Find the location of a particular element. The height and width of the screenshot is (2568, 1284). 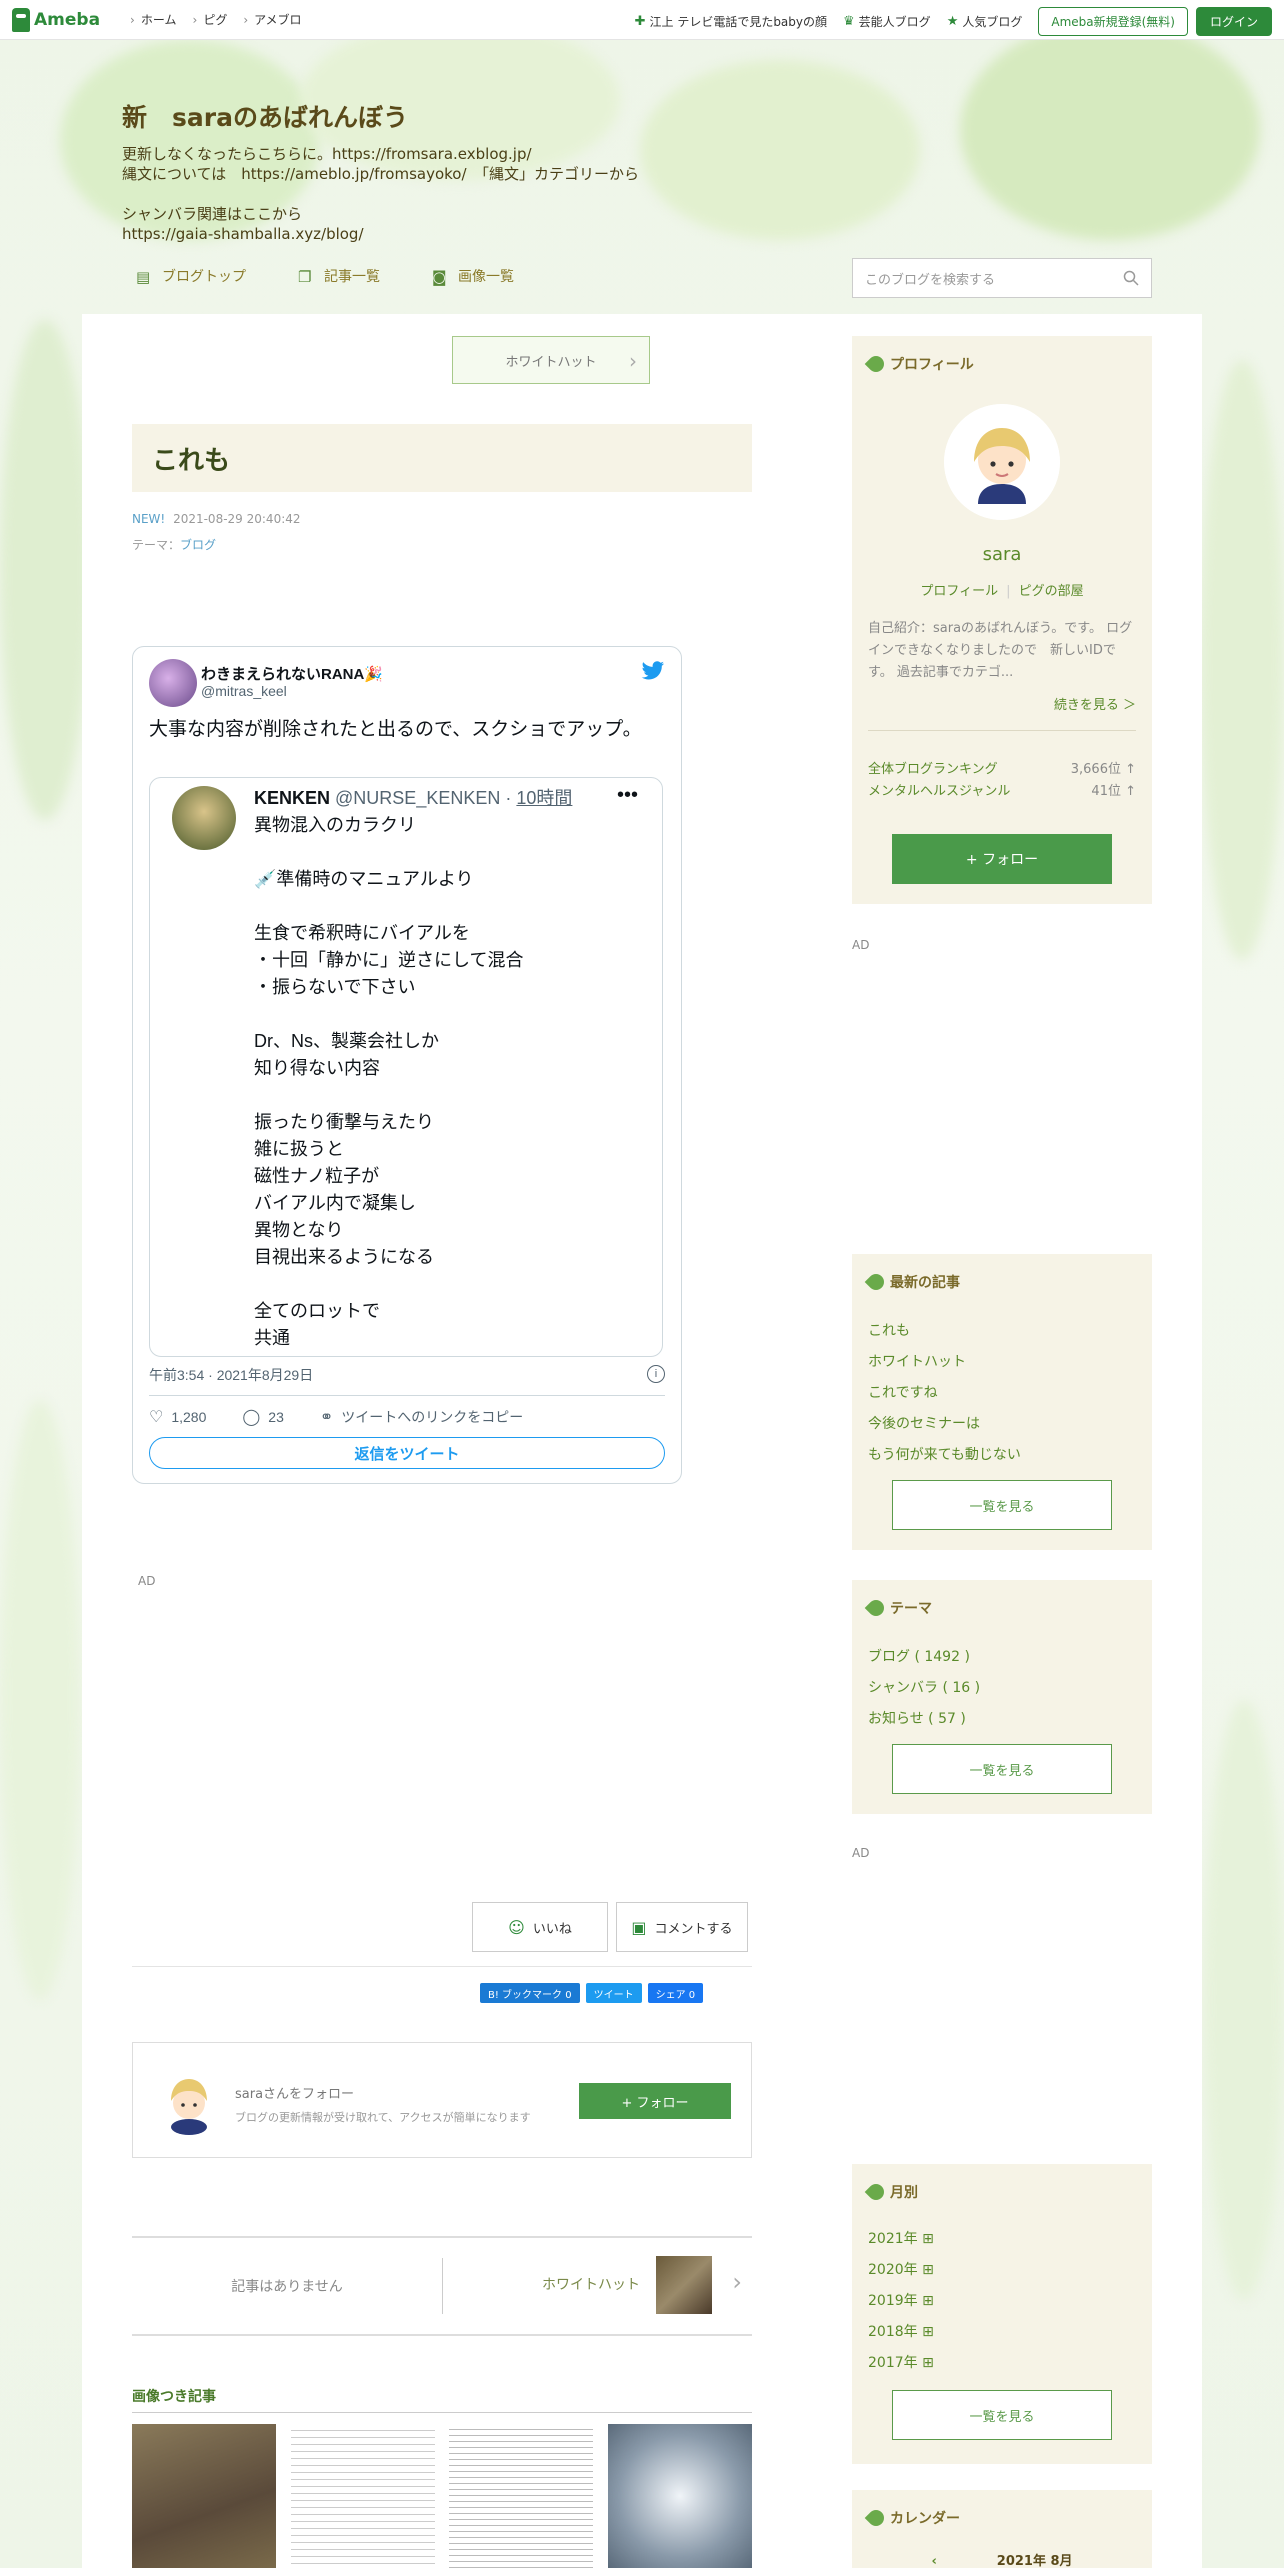

month-item: 2018年 ⊞ is located at coordinates (901, 2336).